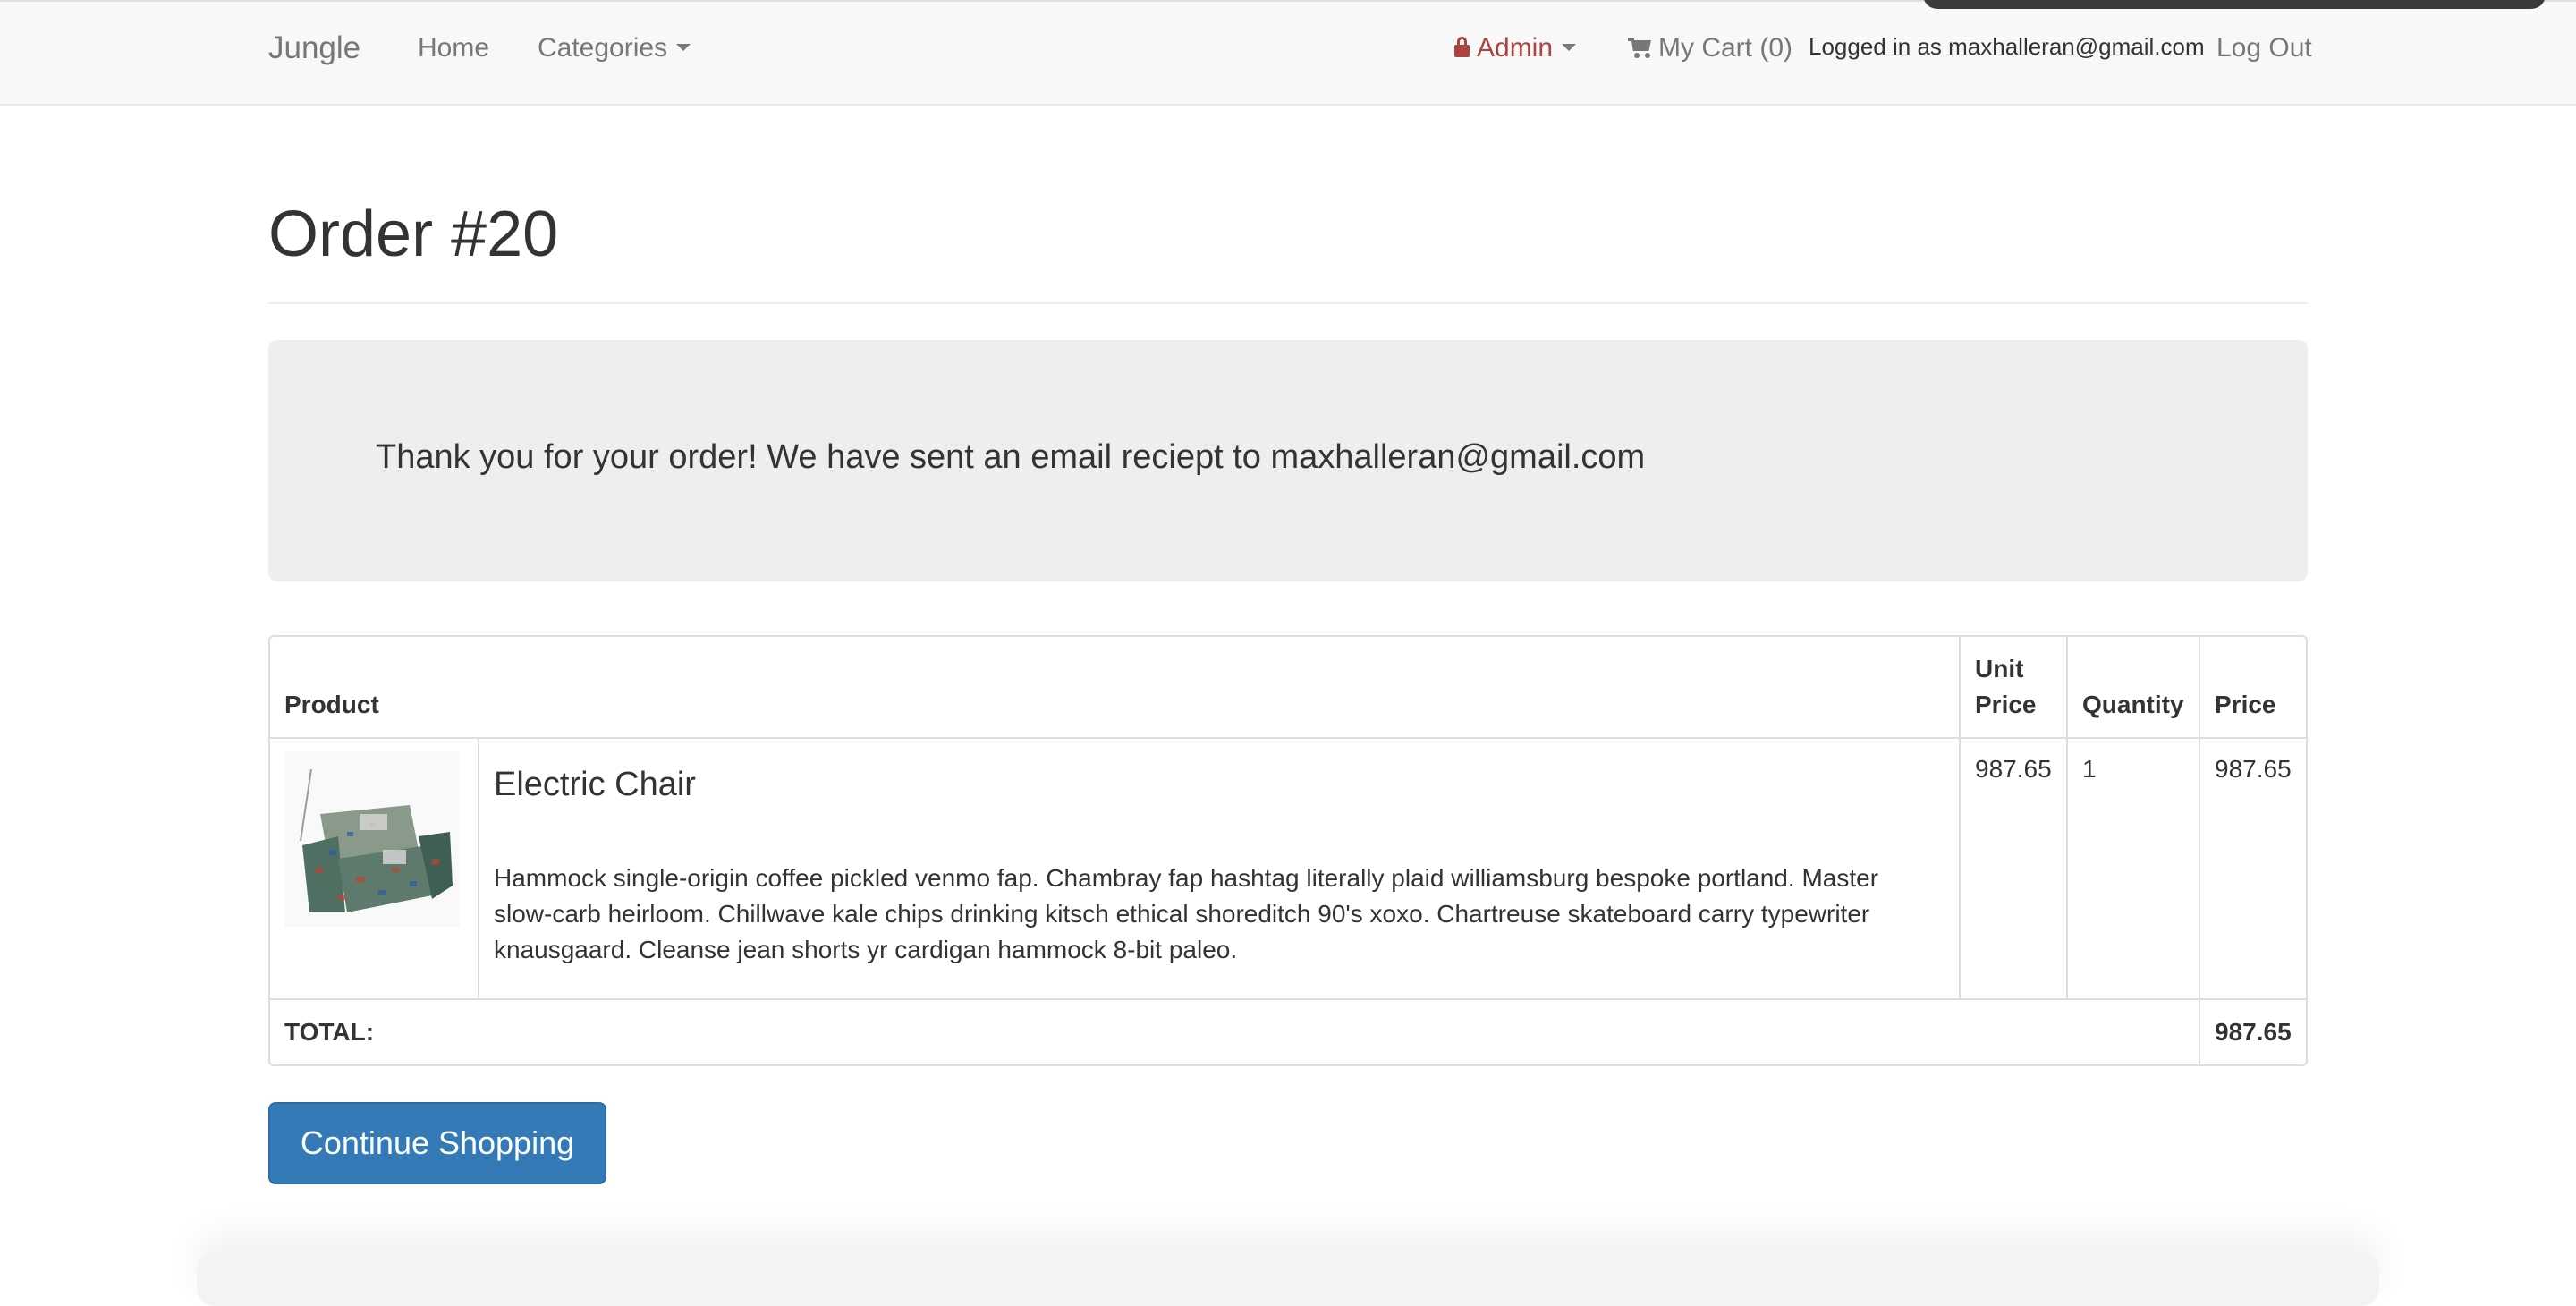 The image size is (2576, 1306). I want to click on continue-shopping-button: Continue Shopping, so click(437, 1143).